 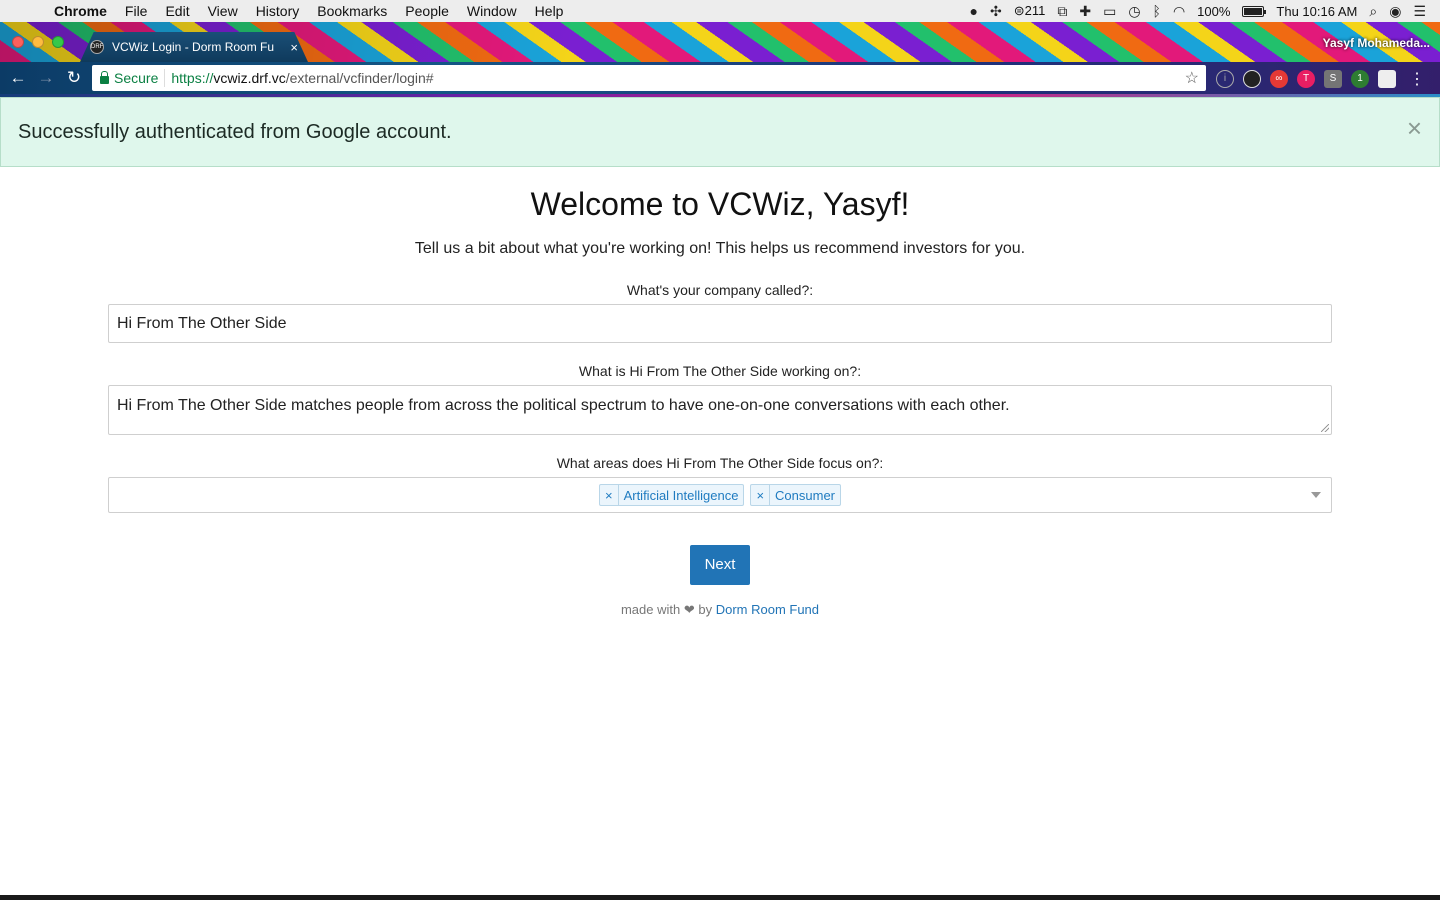 What do you see at coordinates (1333, 79) in the screenshot?
I see `ext-s-icon: S` at bounding box center [1333, 79].